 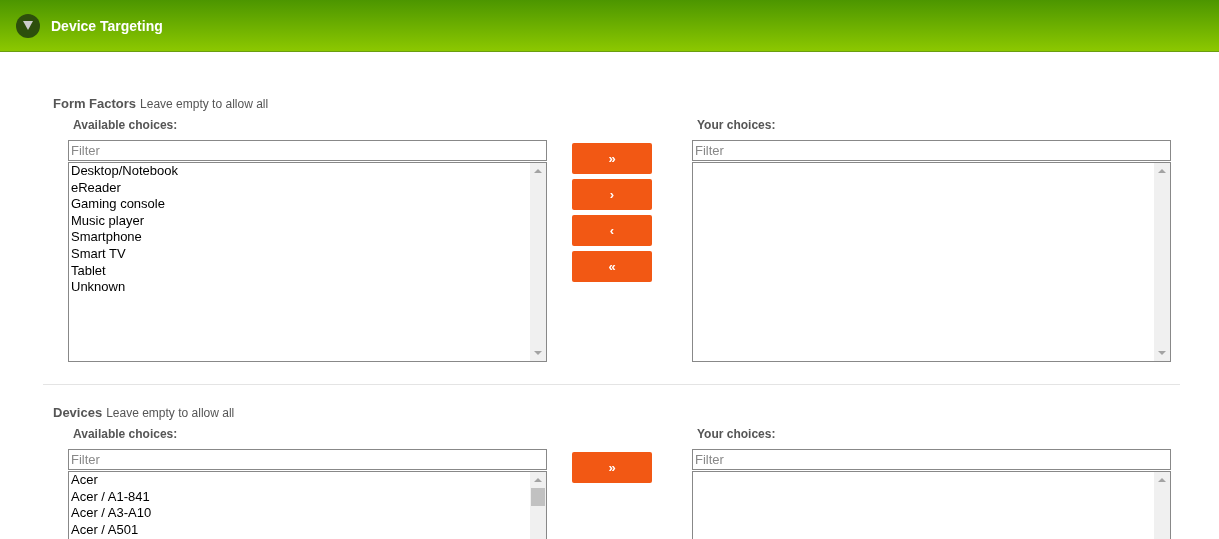 What do you see at coordinates (299, 513) in the screenshot?
I see `list-item: Acer / A3-A10` at bounding box center [299, 513].